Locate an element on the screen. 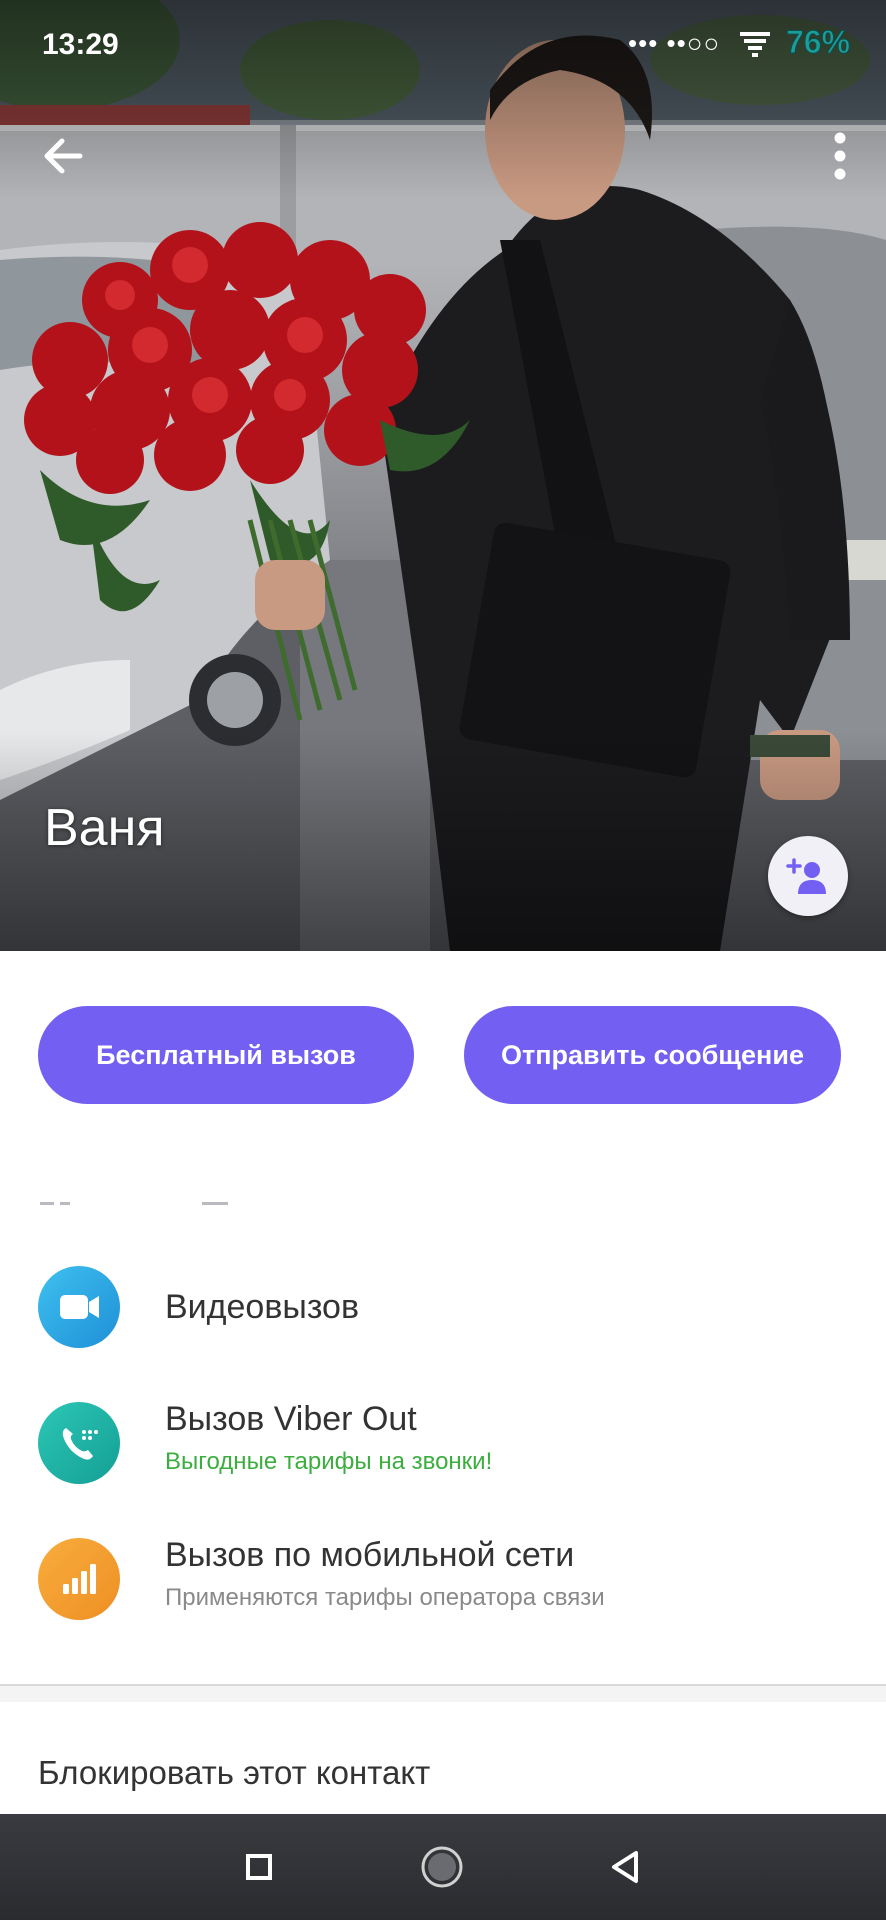  add-contact-button is located at coordinates (808, 876).